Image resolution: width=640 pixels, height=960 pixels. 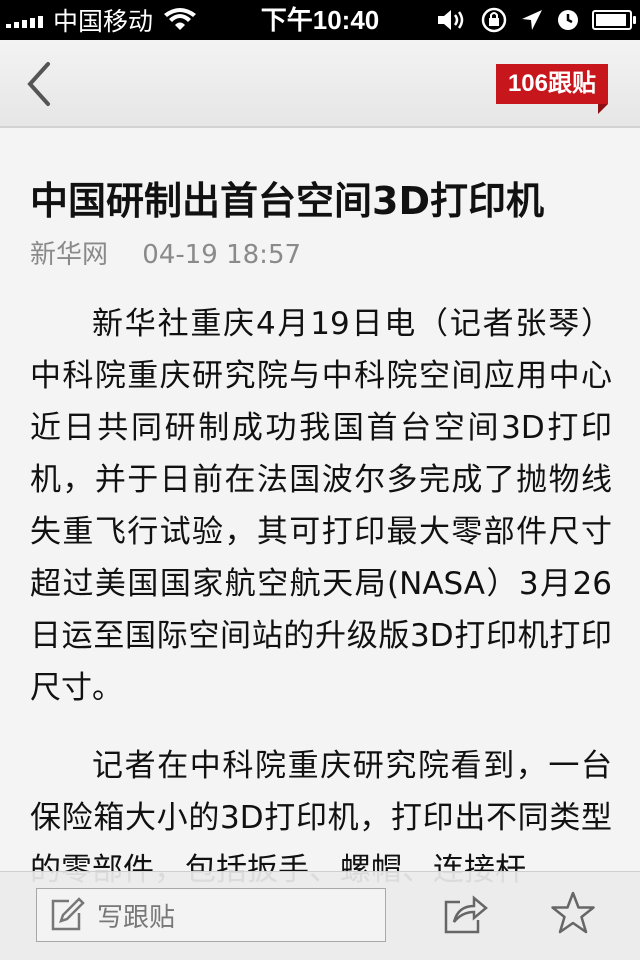 I want to click on write-comment-label: 写跟贴, so click(x=136, y=917).